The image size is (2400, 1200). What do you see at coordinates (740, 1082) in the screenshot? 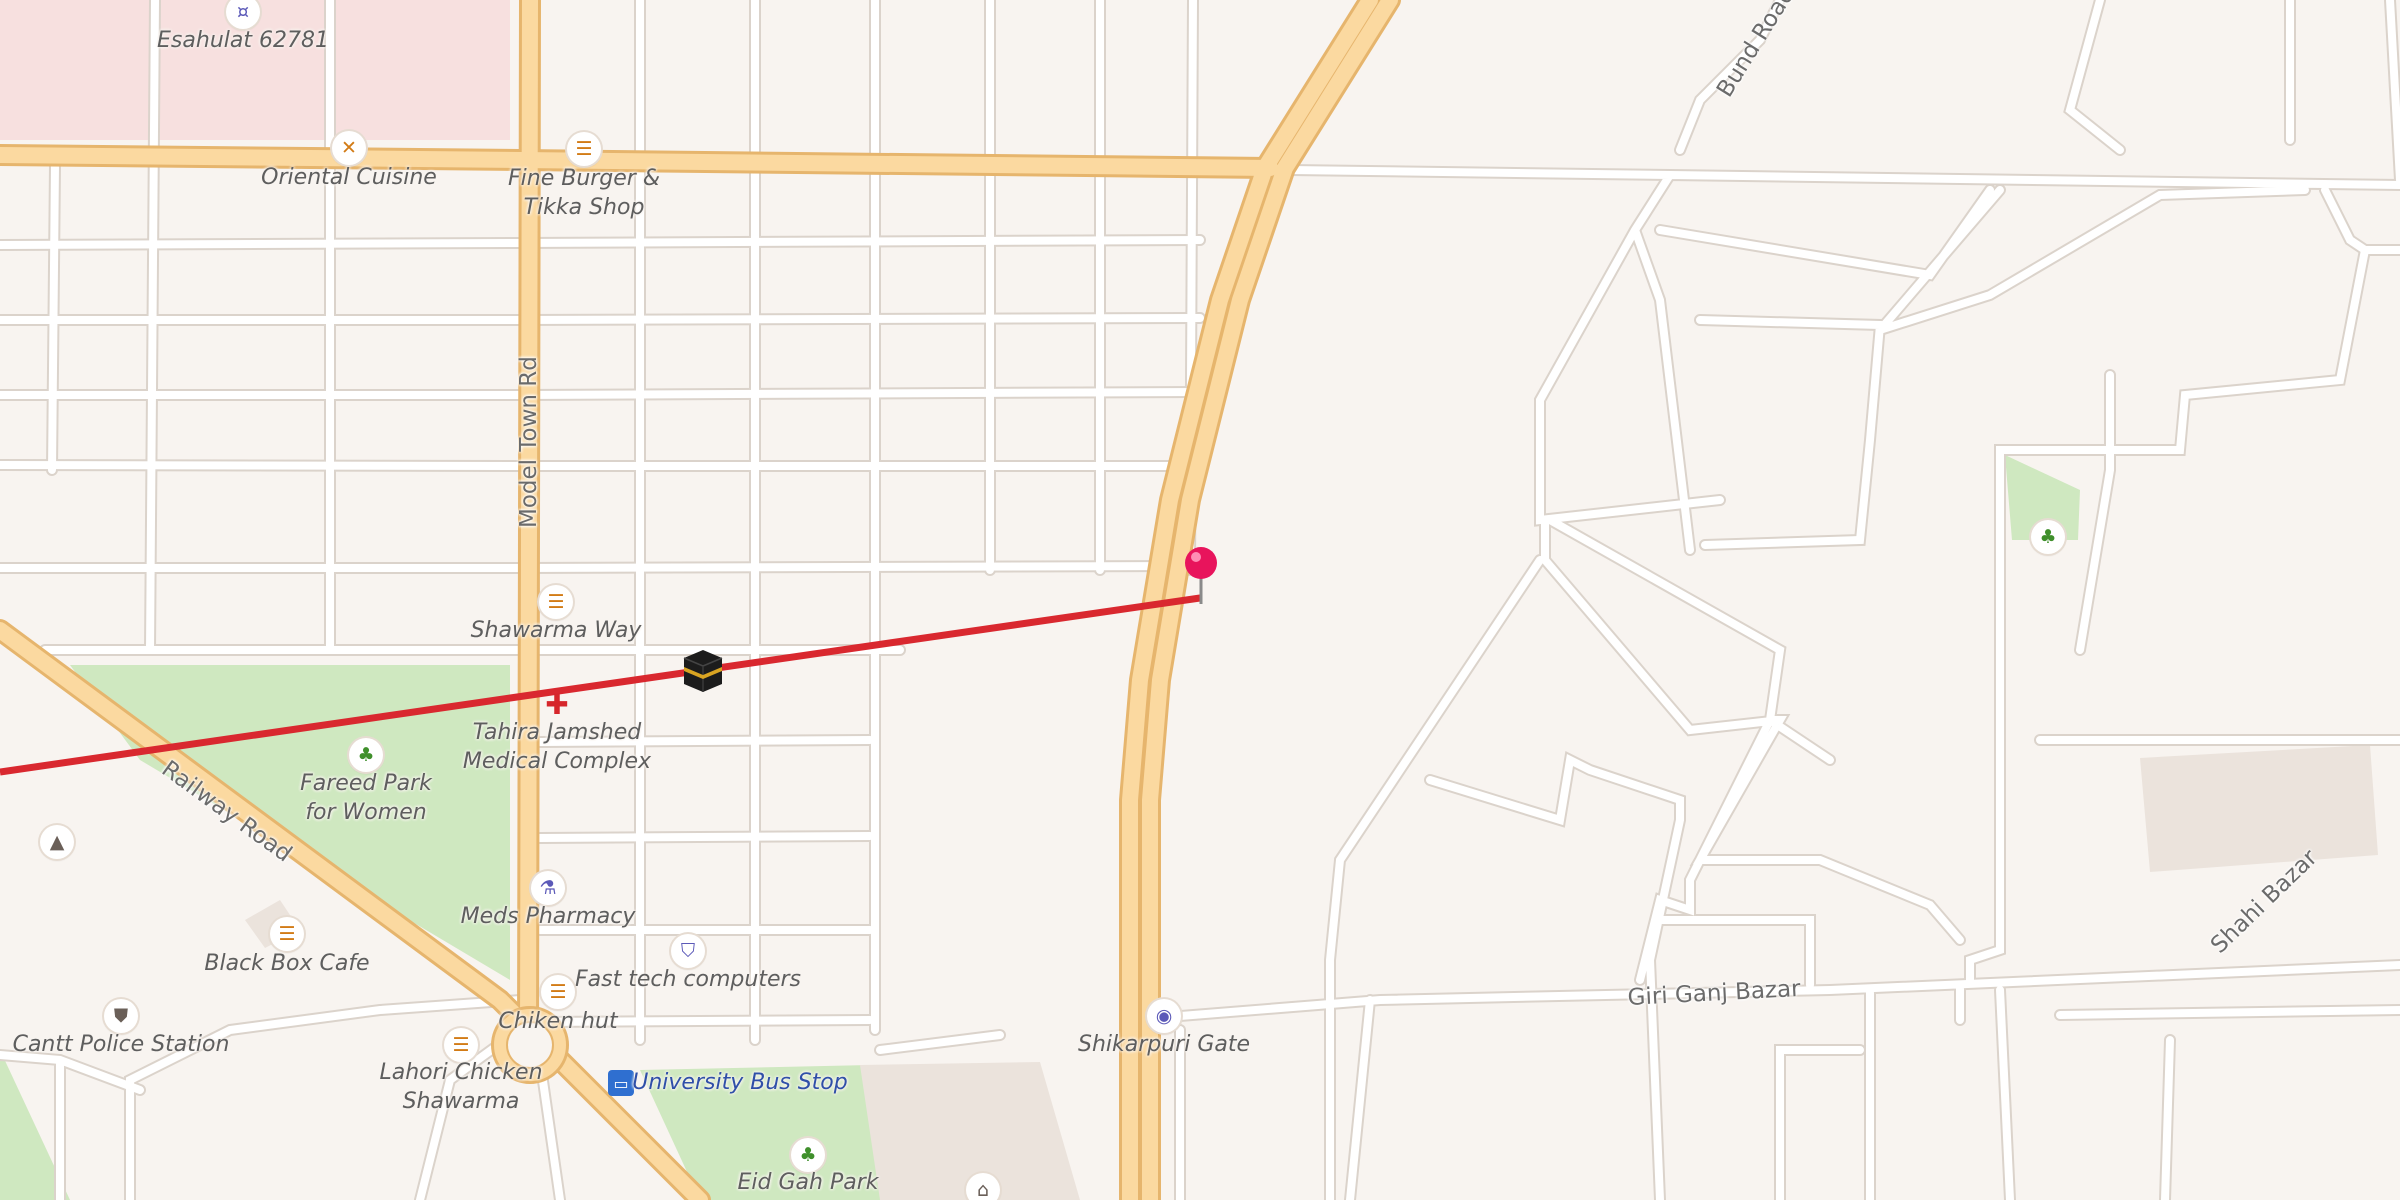
I see `poi-label-university-bus-stop: University Bus Stop` at bounding box center [740, 1082].